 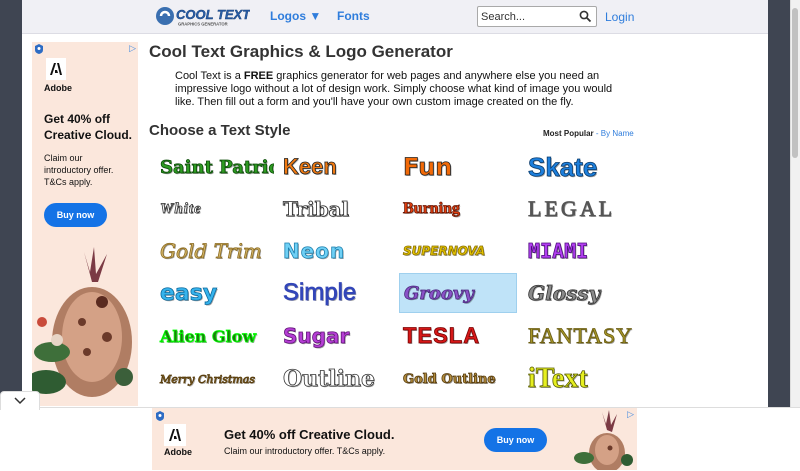 I want to click on text-style-fantasy: FANTASY, so click(x=583, y=336).